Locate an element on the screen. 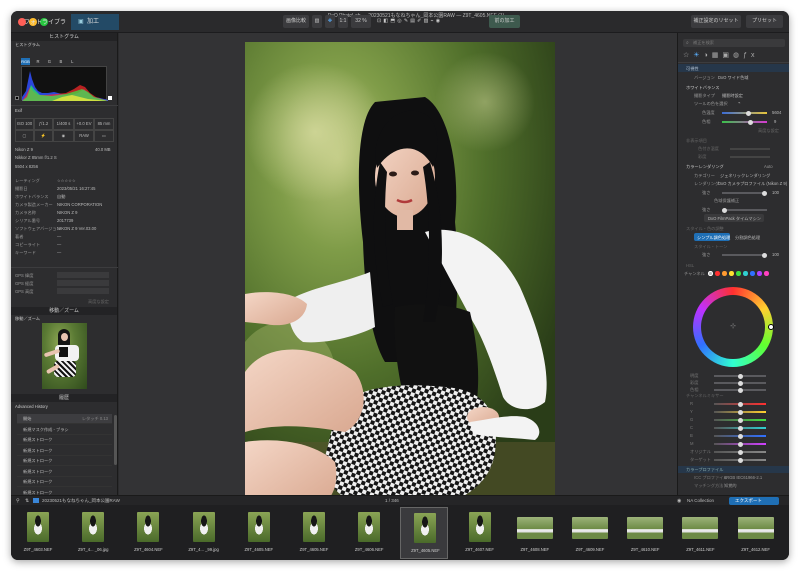 This screenshot has height=571, width=800. wb-section-title: ホワイトバランス is located at coordinates (702, 88).